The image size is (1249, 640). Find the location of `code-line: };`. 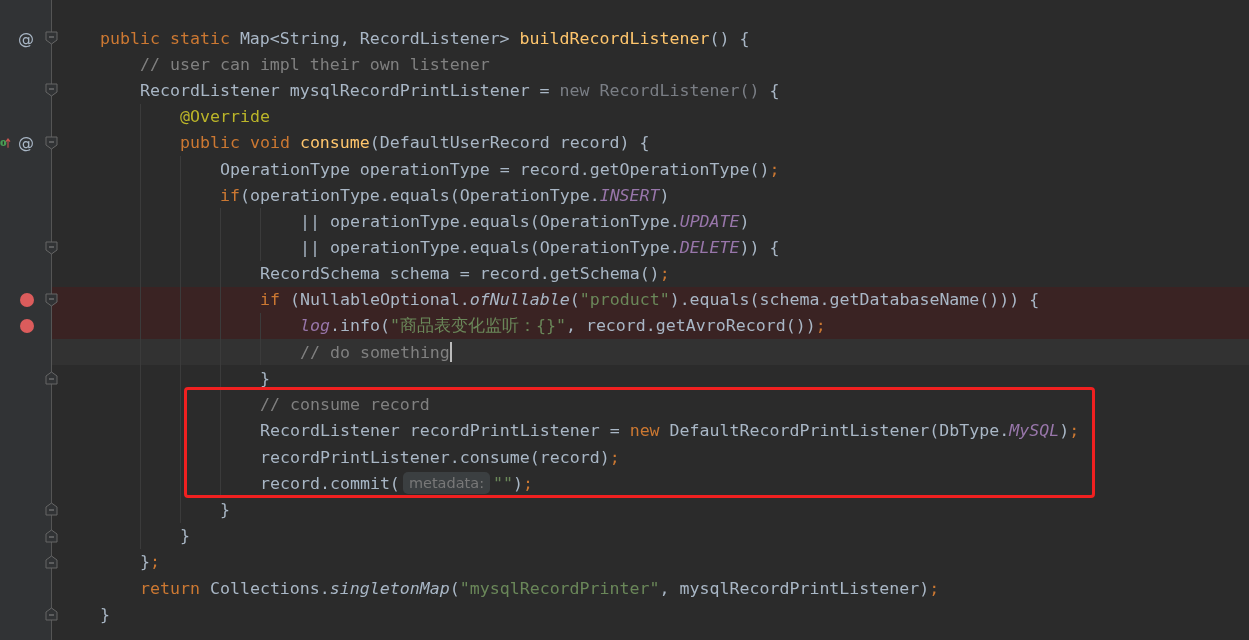

code-line: }; is located at coordinates (150, 562).